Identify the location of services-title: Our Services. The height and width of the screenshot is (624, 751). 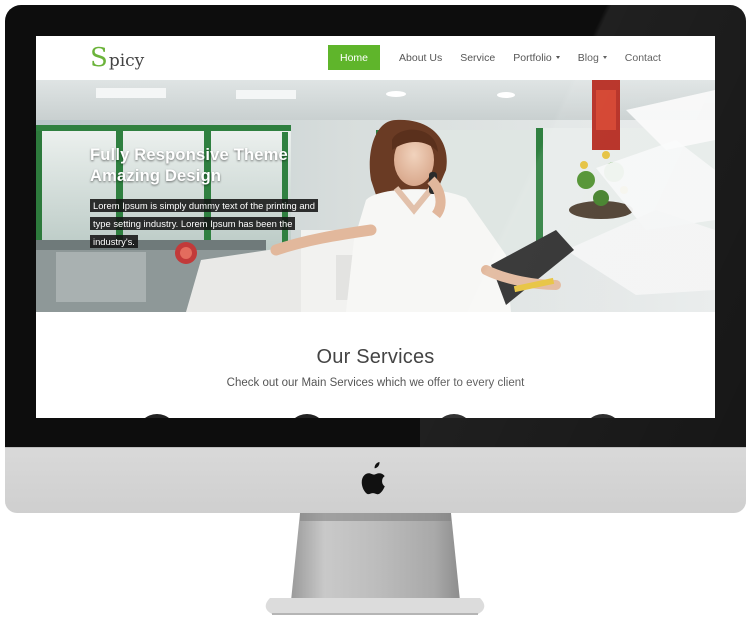
(375, 357).